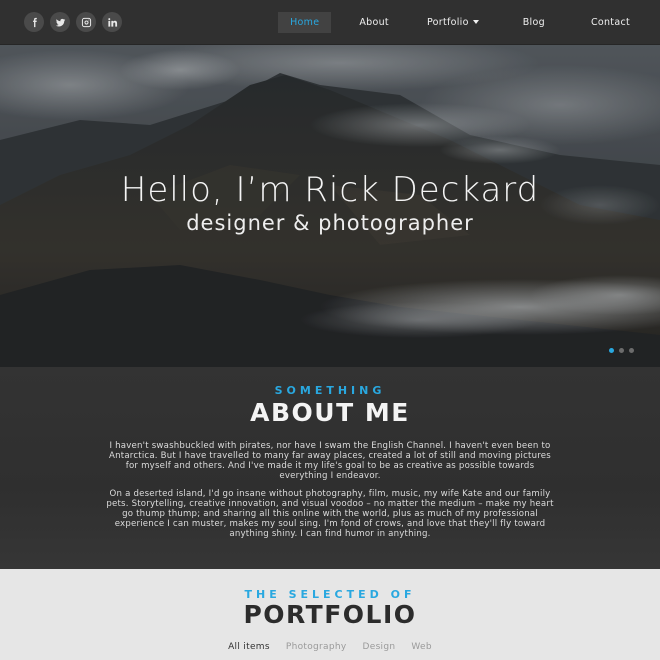 This screenshot has width=660, height=660. Describe the element at coordinates (305, 22) in the screenshot. I see `menu-item-home: Home` at that location.